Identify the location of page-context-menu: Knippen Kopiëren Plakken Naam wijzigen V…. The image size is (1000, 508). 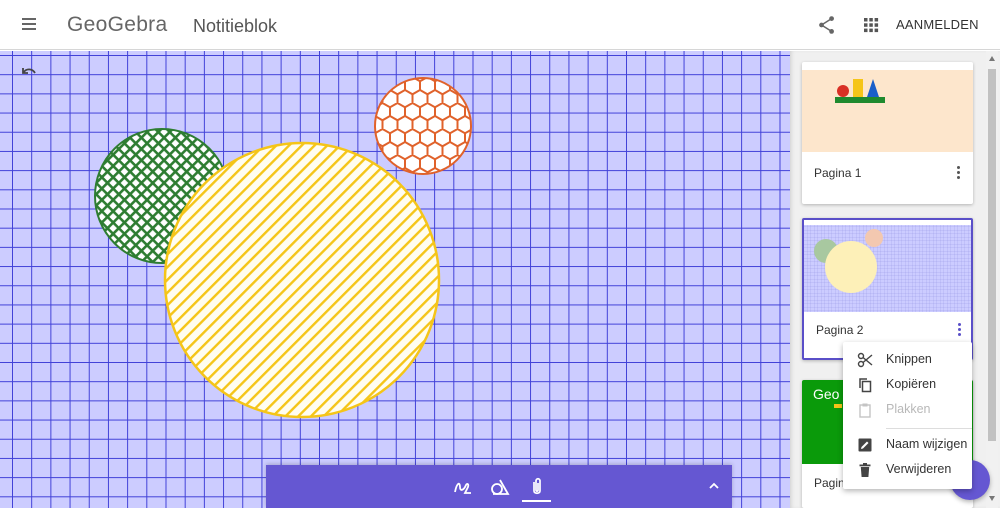
(907, 415).